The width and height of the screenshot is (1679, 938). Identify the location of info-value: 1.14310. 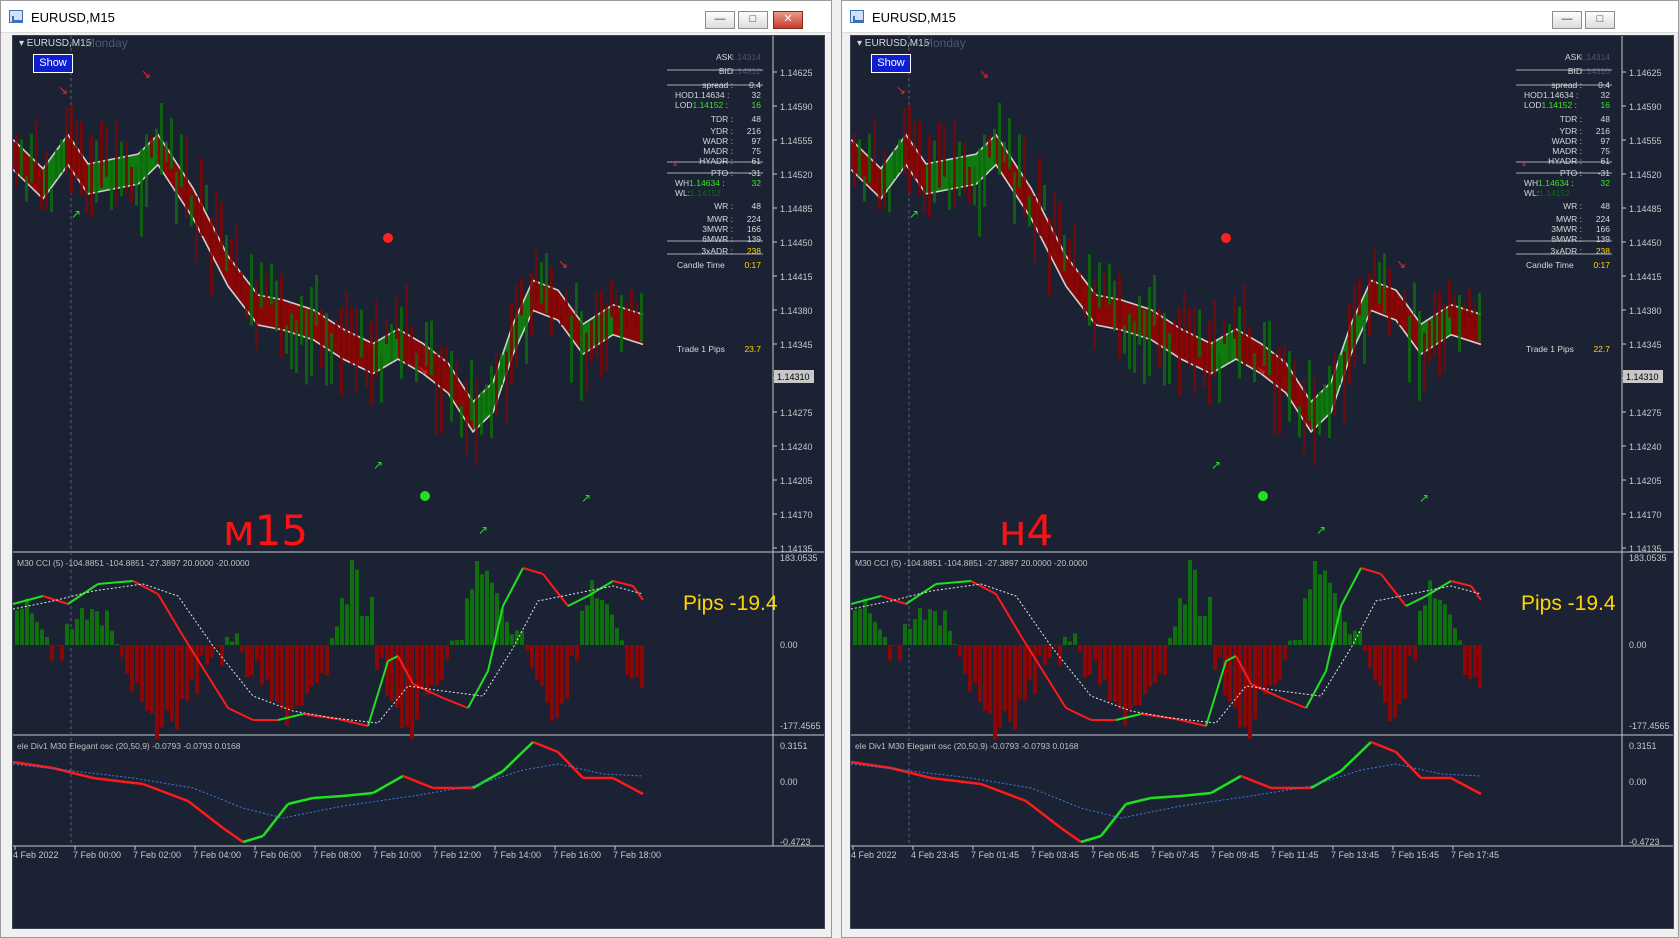
(745, 71).